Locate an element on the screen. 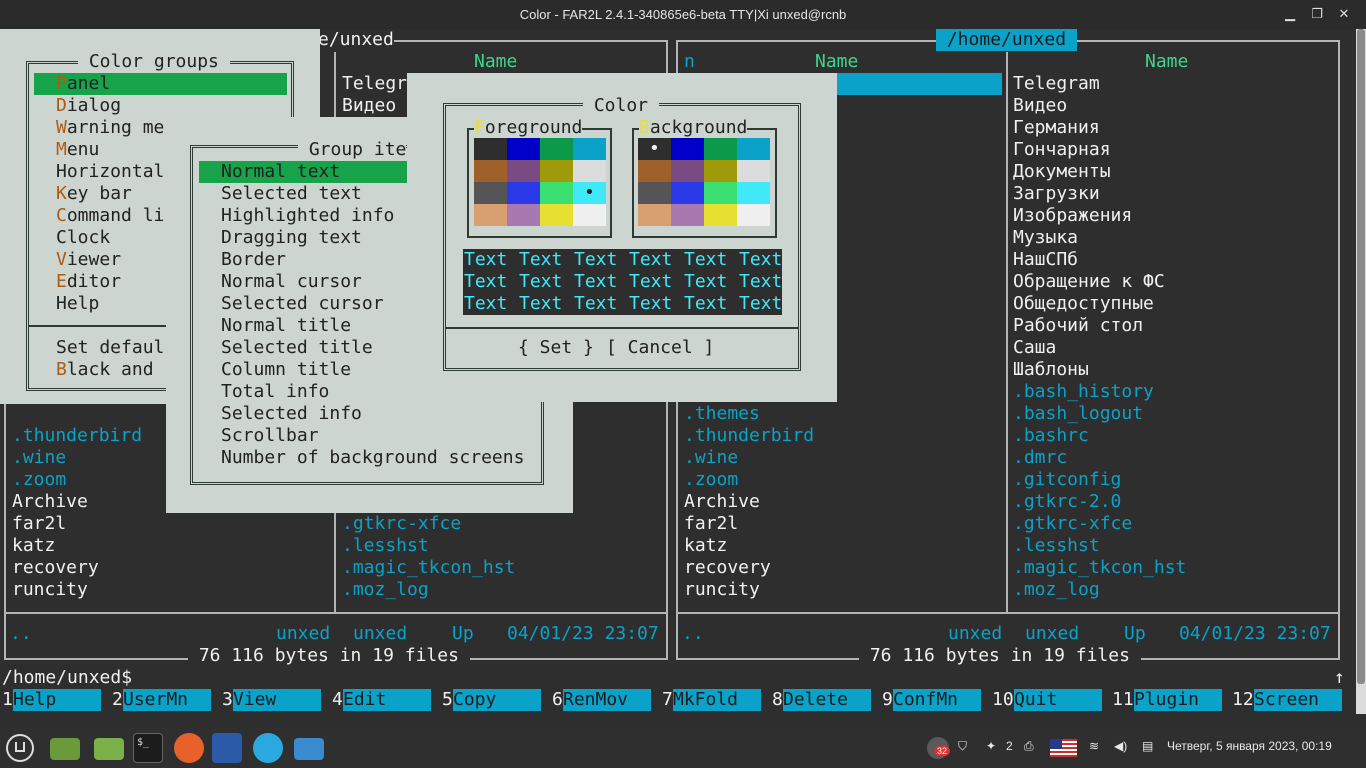 This screenshot has height=768, width=1366. group-item: Border is located at coordinates (253, 260).